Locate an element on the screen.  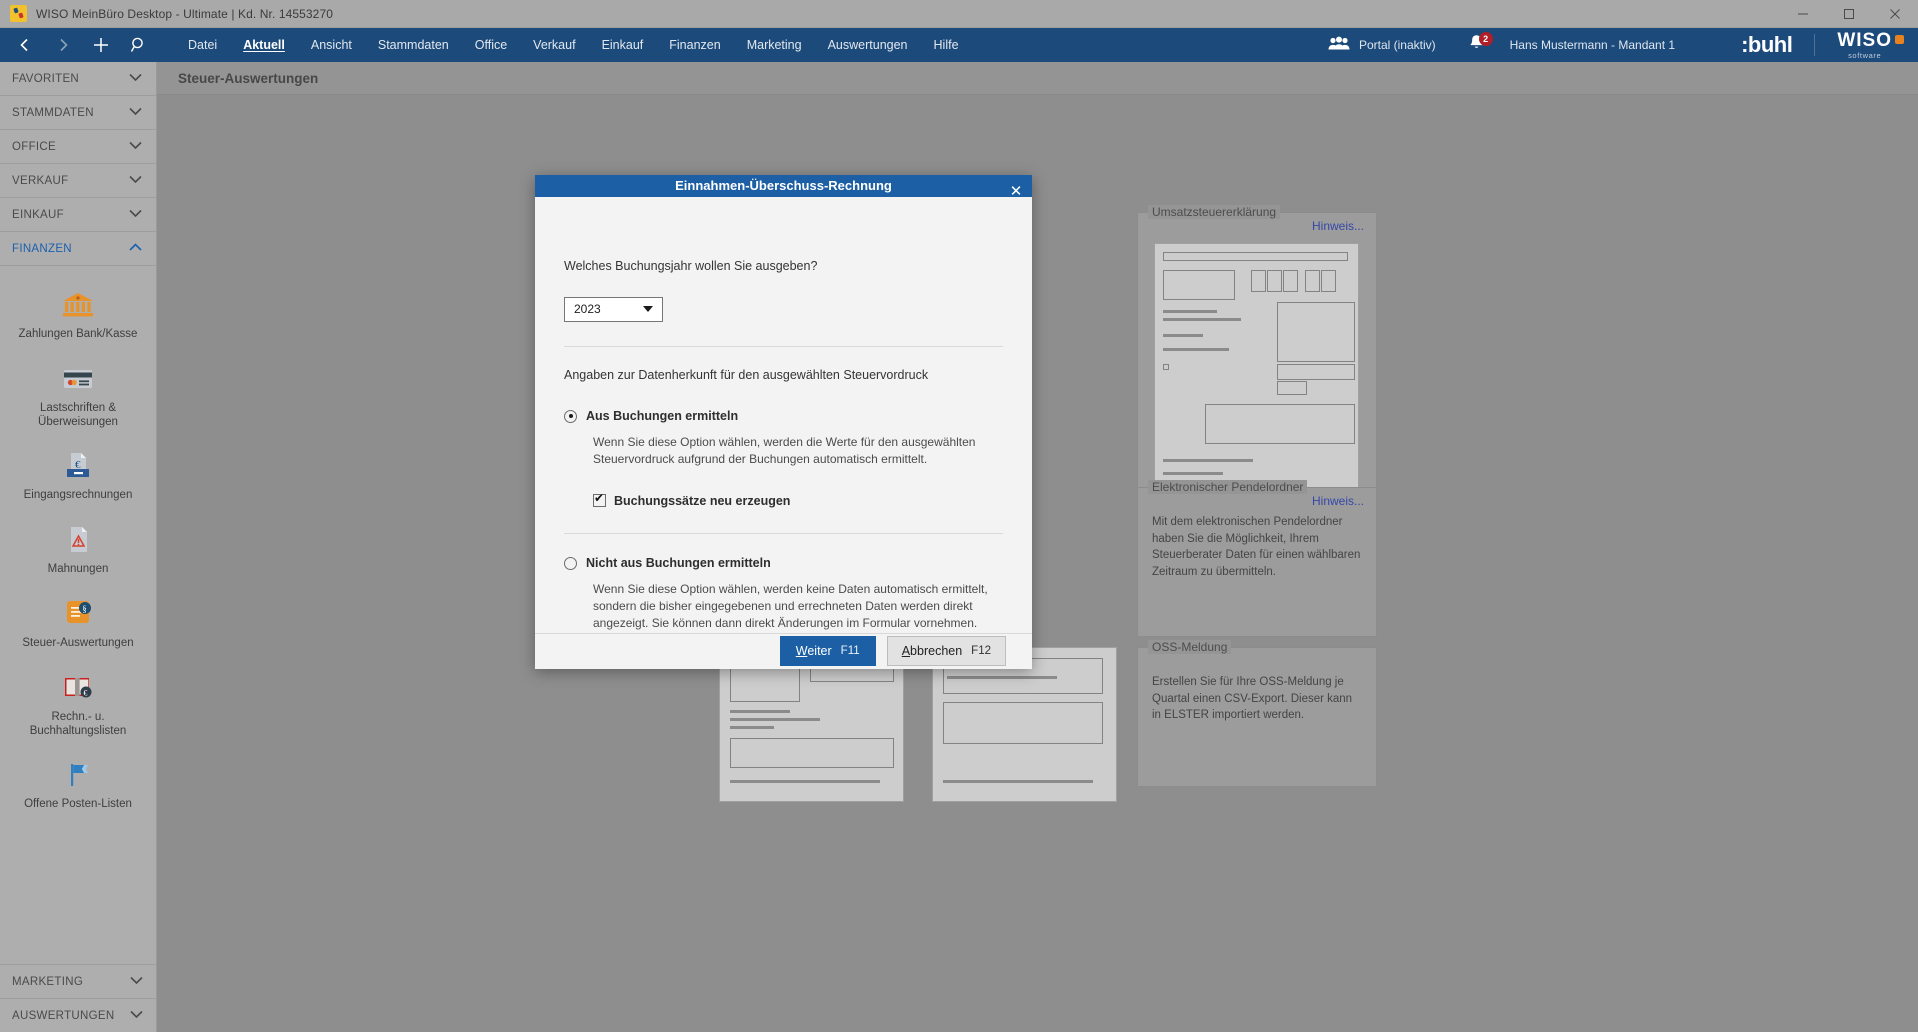
dialog-footer: Weiter F11 Abbrechen F12 is located at coordinates (783, 650).